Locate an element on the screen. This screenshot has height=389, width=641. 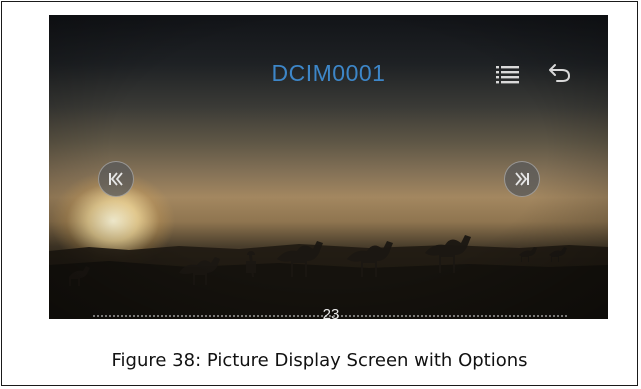
skip-next-icon is located at coordinates (522, 179).